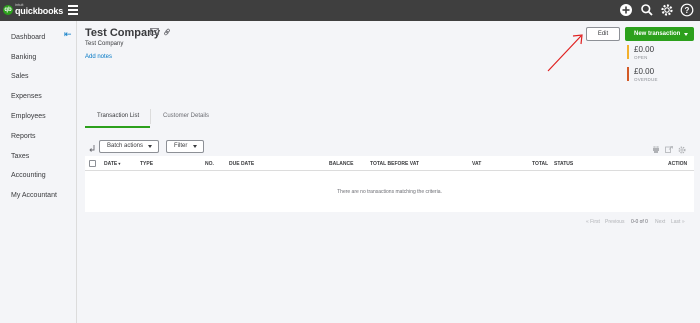 The image size is (700, 323). What do you see at coordinates (23, 136) in the screenshot?
I see `sidebar-item-reports: Reports` at bounding box center [23, 136].